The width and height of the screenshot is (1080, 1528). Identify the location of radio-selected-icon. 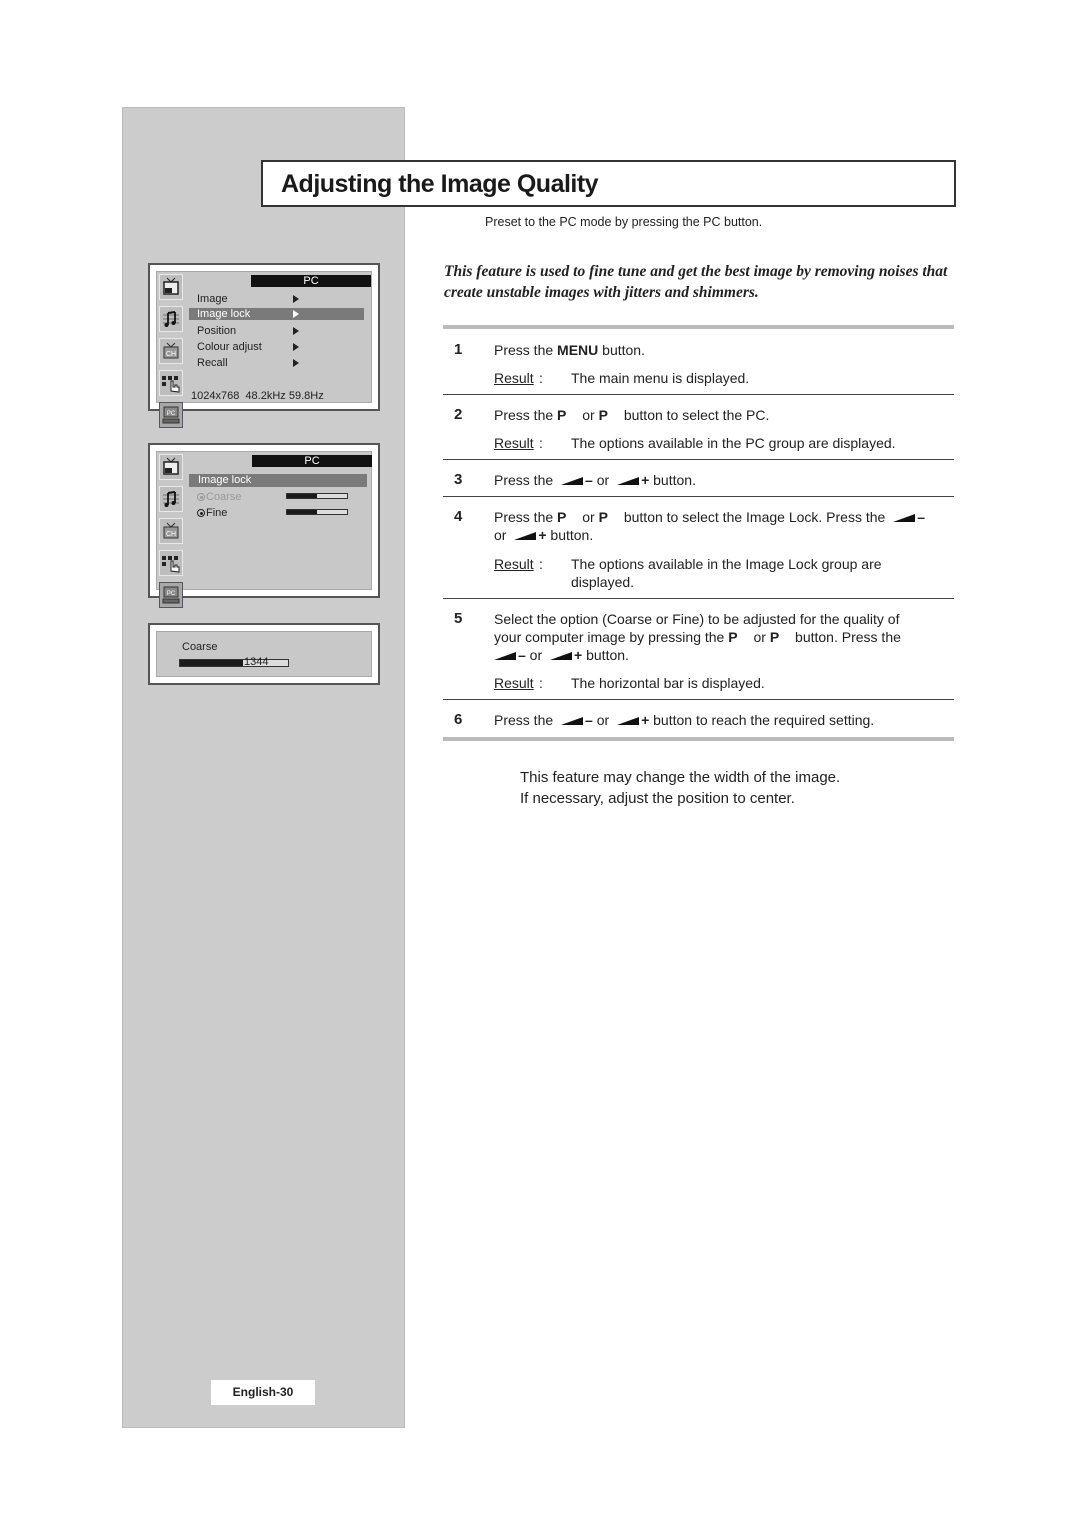
(201, 513).